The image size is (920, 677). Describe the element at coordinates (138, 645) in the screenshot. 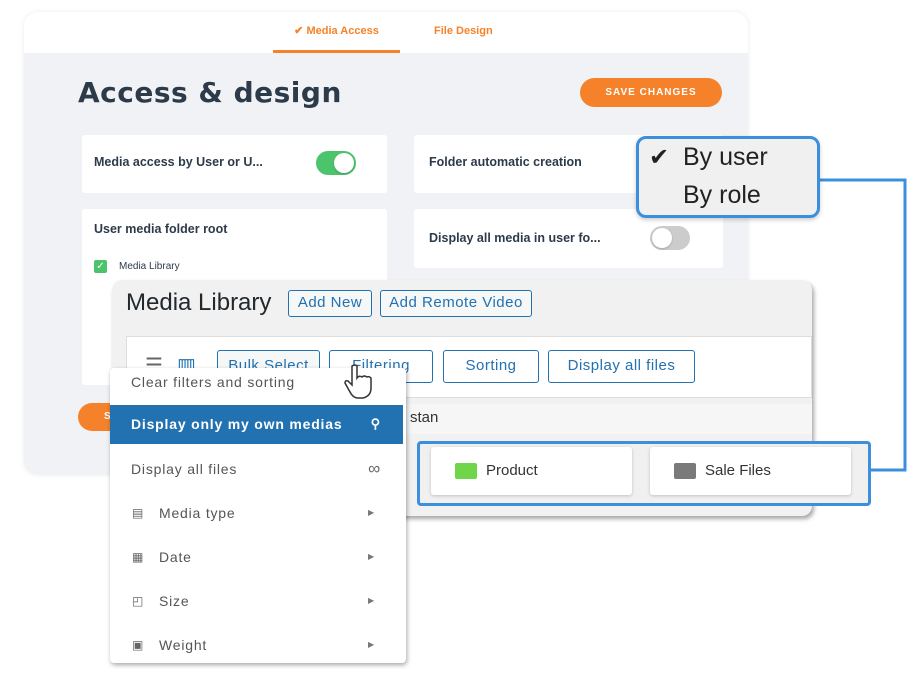

I see `weight-icon: ▣` at that location.